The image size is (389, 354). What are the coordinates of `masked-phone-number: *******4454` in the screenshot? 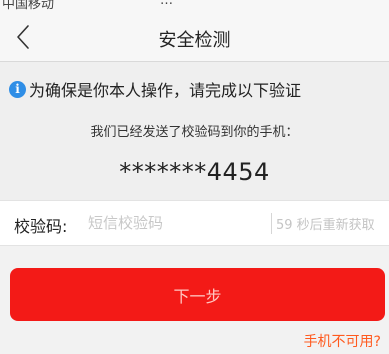 It's located at (194, 172).